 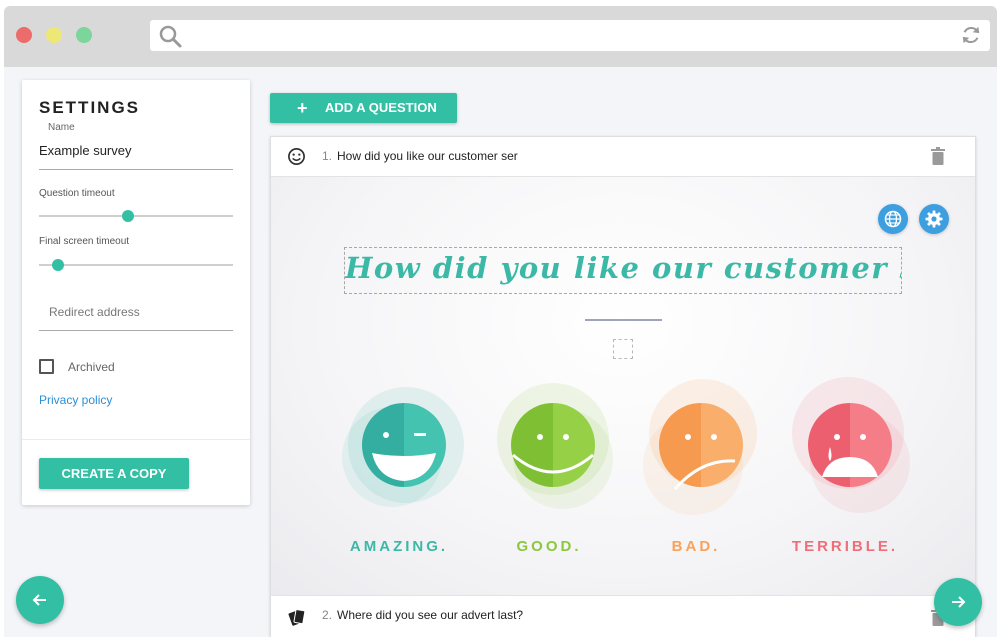 I want to click on headline-editor: How did you like our customer ser, so click(x=623, y=270).